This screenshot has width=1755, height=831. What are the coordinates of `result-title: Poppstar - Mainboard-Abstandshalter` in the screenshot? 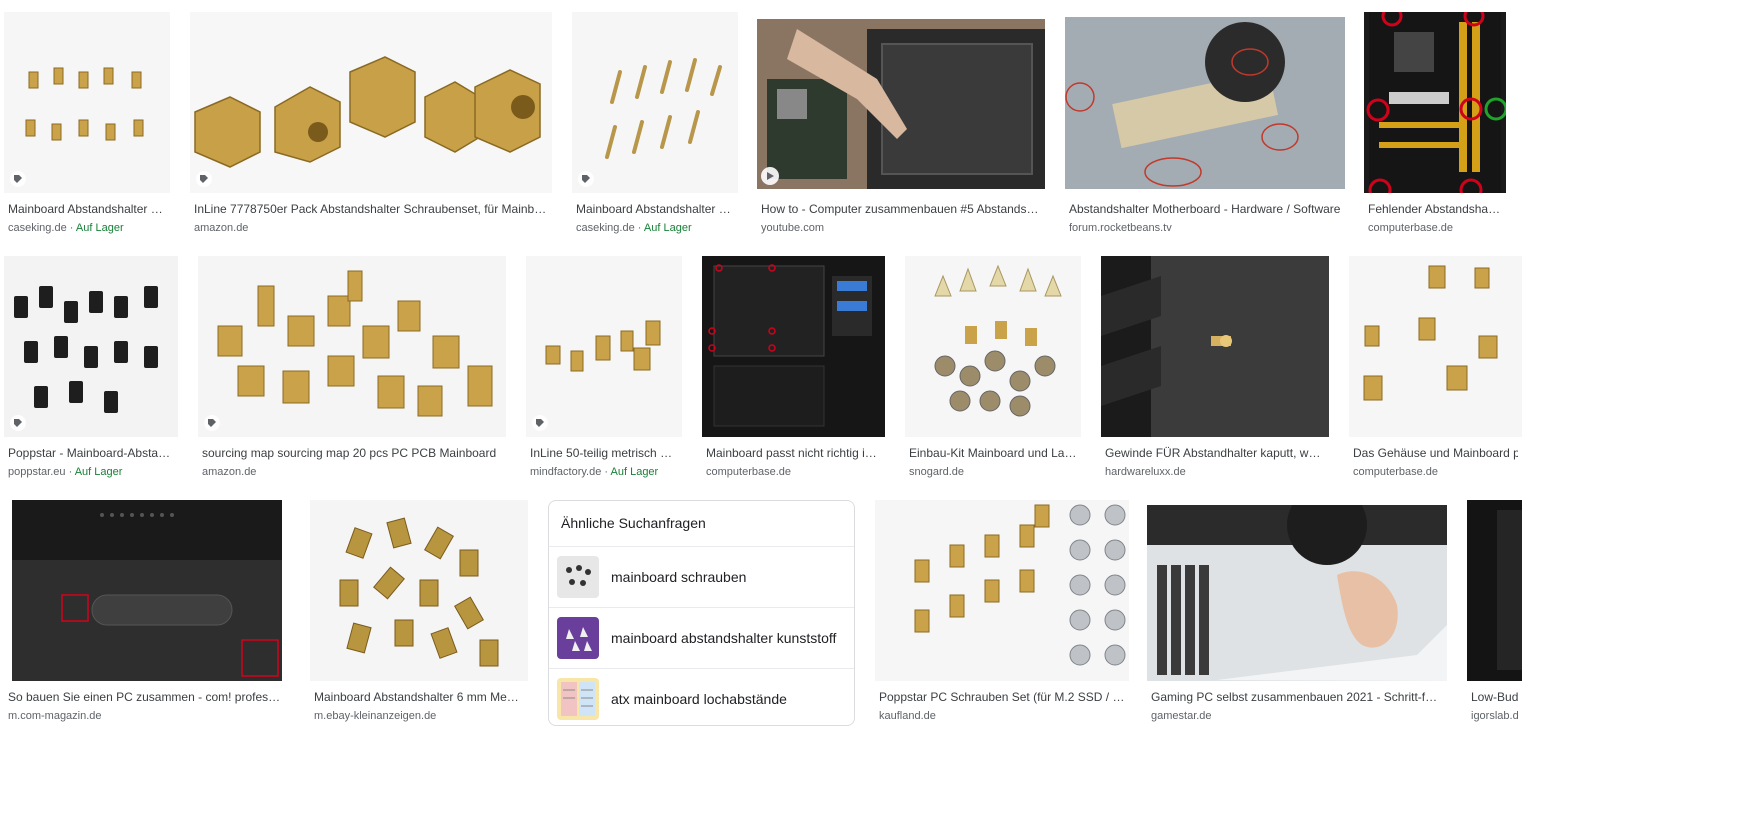 It's located at (91, 453).